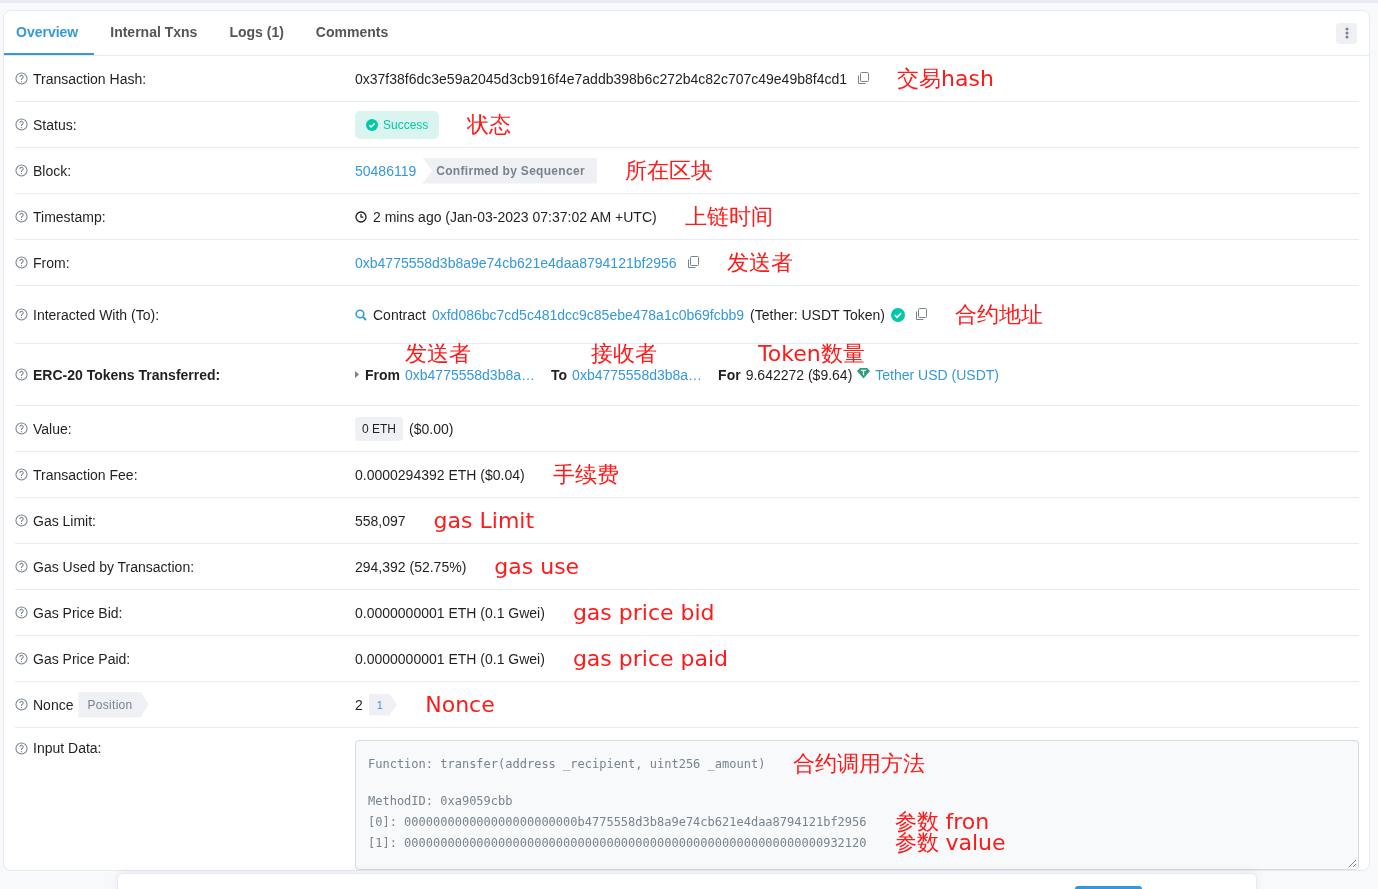 The image size is (1378, 889). What do you see at coordinates (114, 566) in the screenshot?
I see `field-label: Gas Used by Transaction:` at bounding box center [114, 566].